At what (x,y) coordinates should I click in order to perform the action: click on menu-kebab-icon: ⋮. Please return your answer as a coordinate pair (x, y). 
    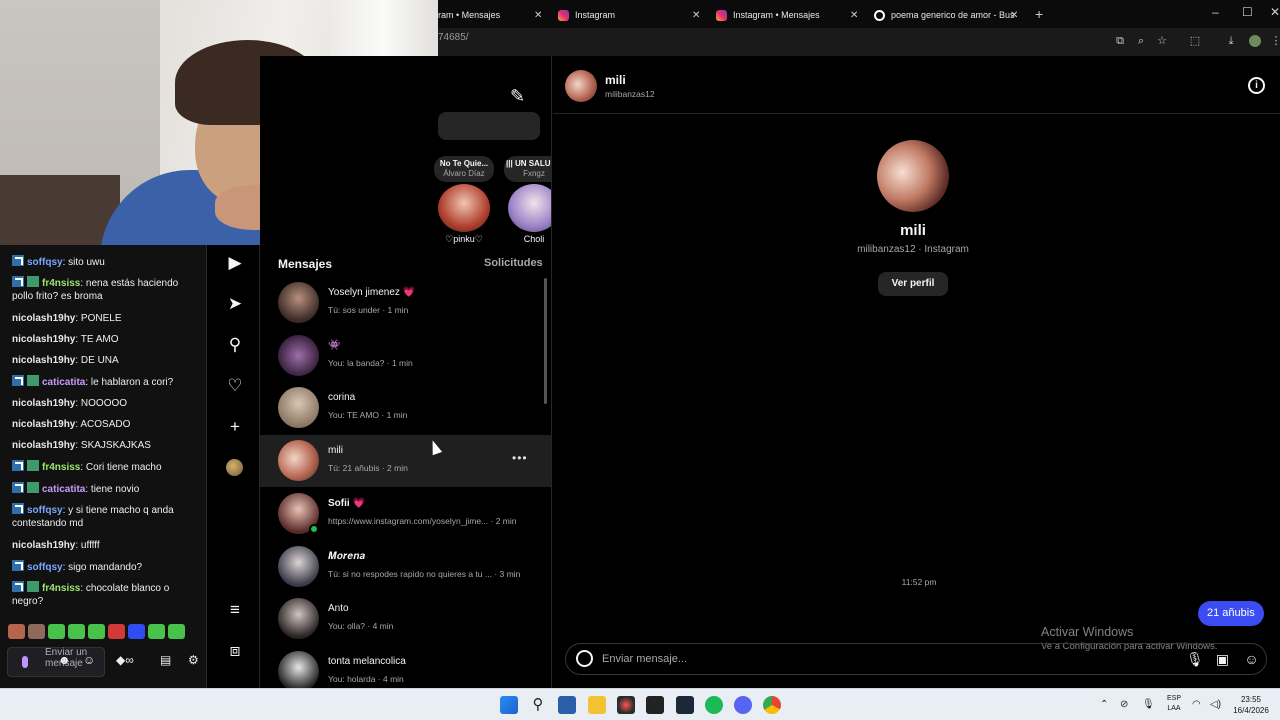
    Looking at the image, I should click on (1275, 41).